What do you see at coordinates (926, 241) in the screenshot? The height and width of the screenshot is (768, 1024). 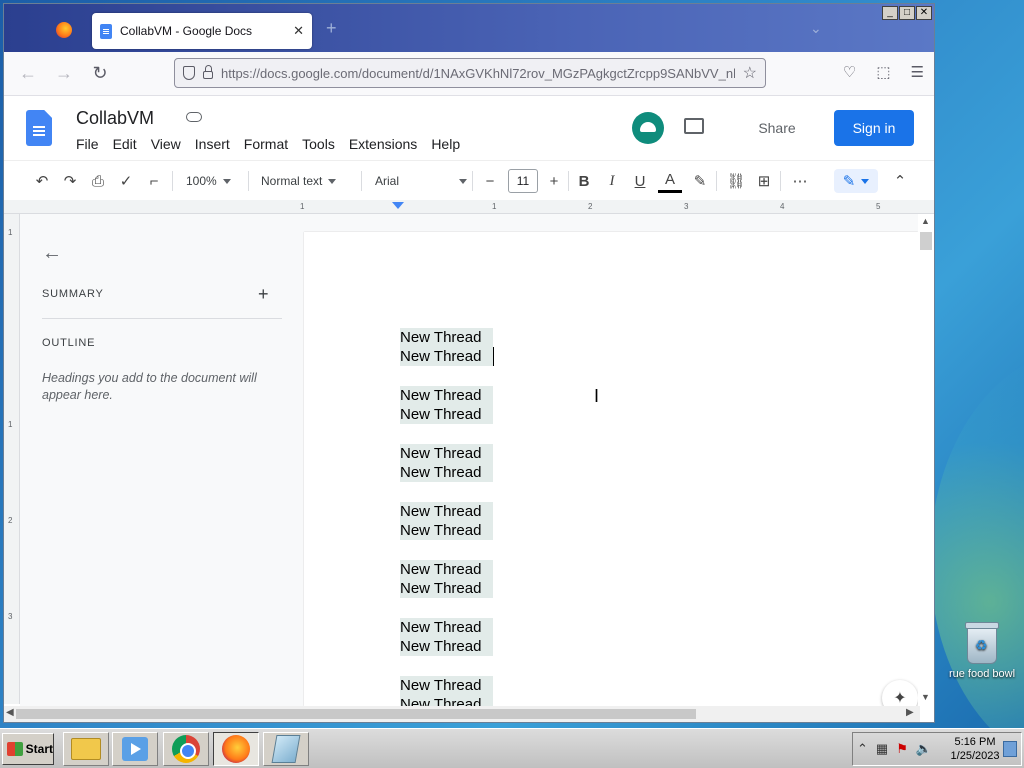 I see `vertical-scroll-thumb` at bounding box center [926, 241].